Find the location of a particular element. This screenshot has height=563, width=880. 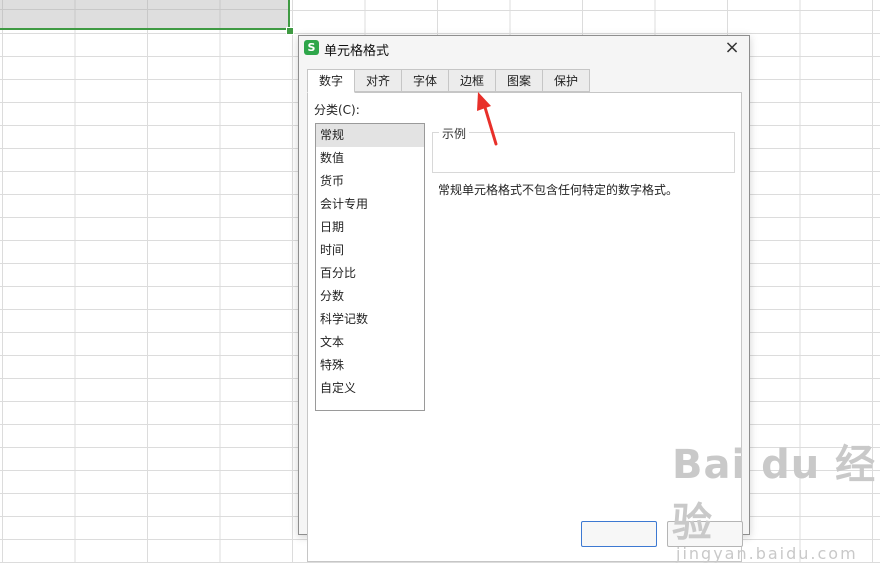

watermark-url: jingyan.baidu.com is located at coordinates (767, 553).